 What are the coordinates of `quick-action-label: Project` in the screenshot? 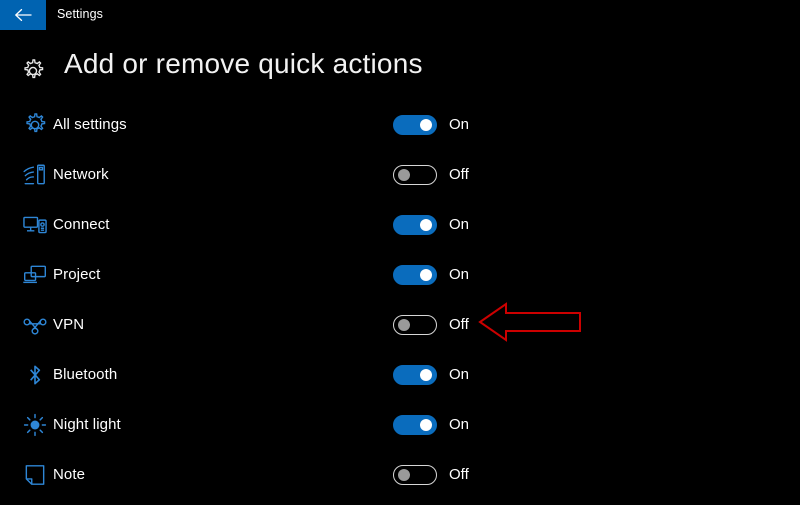 It's located at (77, 274).